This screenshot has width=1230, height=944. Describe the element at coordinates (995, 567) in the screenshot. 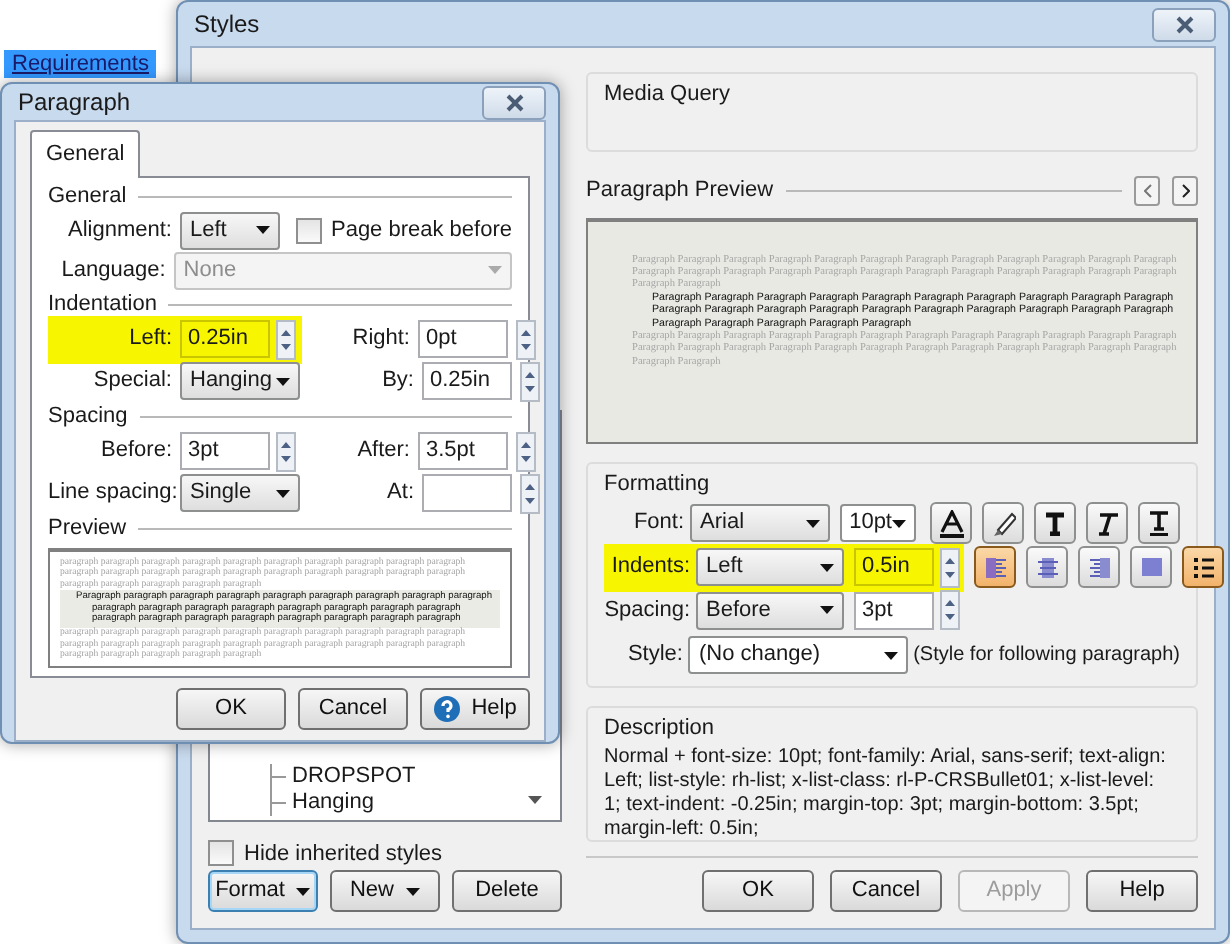

I see `align-left-icon` at that location.